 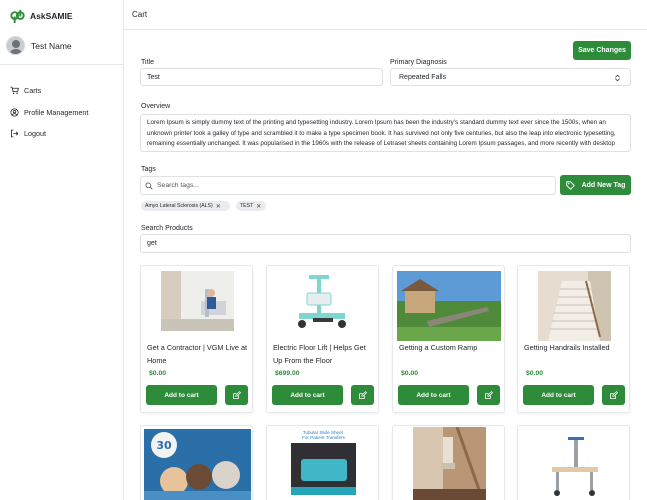 I want to click on sidebar-item-label: Logout, so click(x=35, y=134).